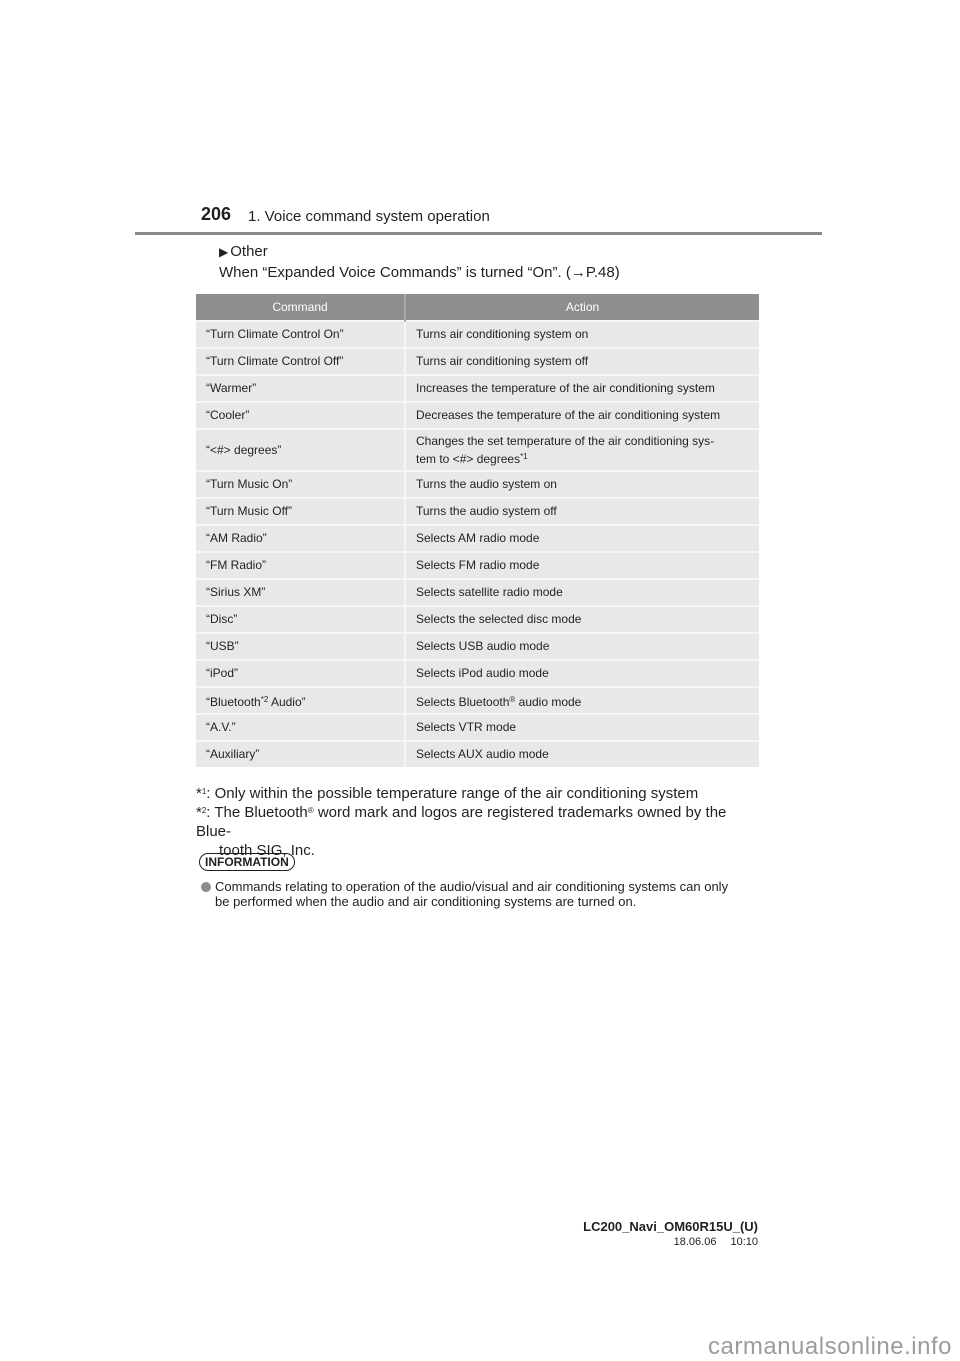 The height and width of the screenshot is (1361, 960). Describe the element at coordinates (582, 334) in the screenshot. I see `action-cell: Turns air conditioning system on` at that location.